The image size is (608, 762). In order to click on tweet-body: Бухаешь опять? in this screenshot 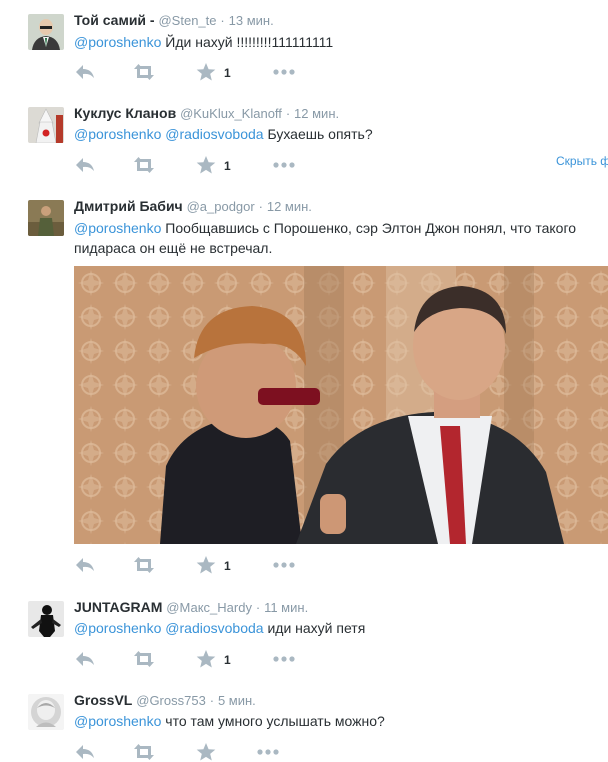, I will do `click(320, 134)`.